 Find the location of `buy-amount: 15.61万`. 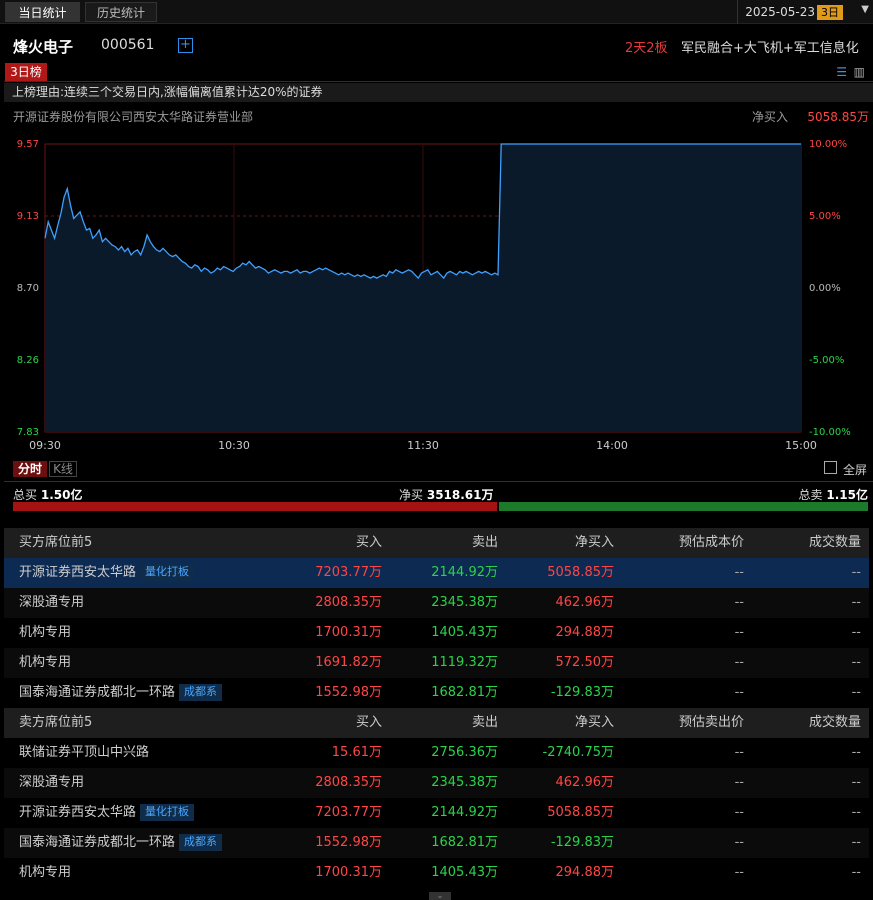

buy-amount: 15.61万 is located at coordinates (356, 752).